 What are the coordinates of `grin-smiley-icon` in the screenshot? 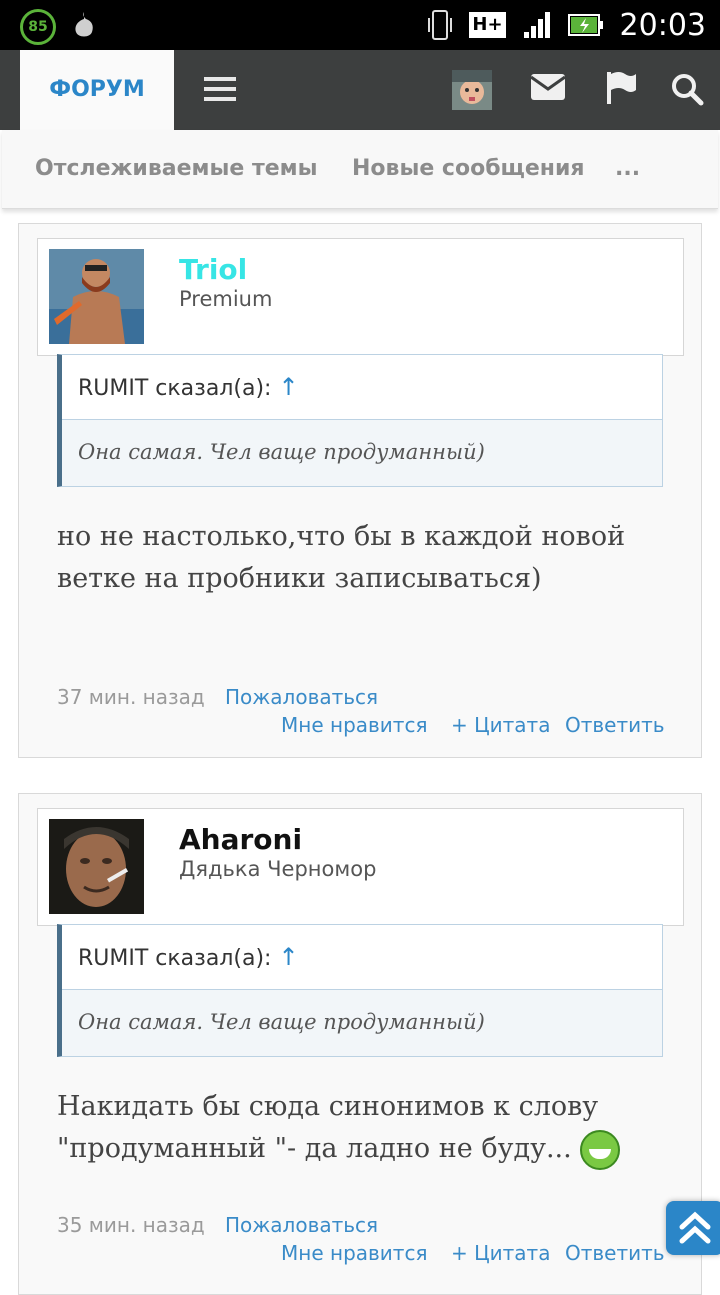 It's located at (600, 1149).